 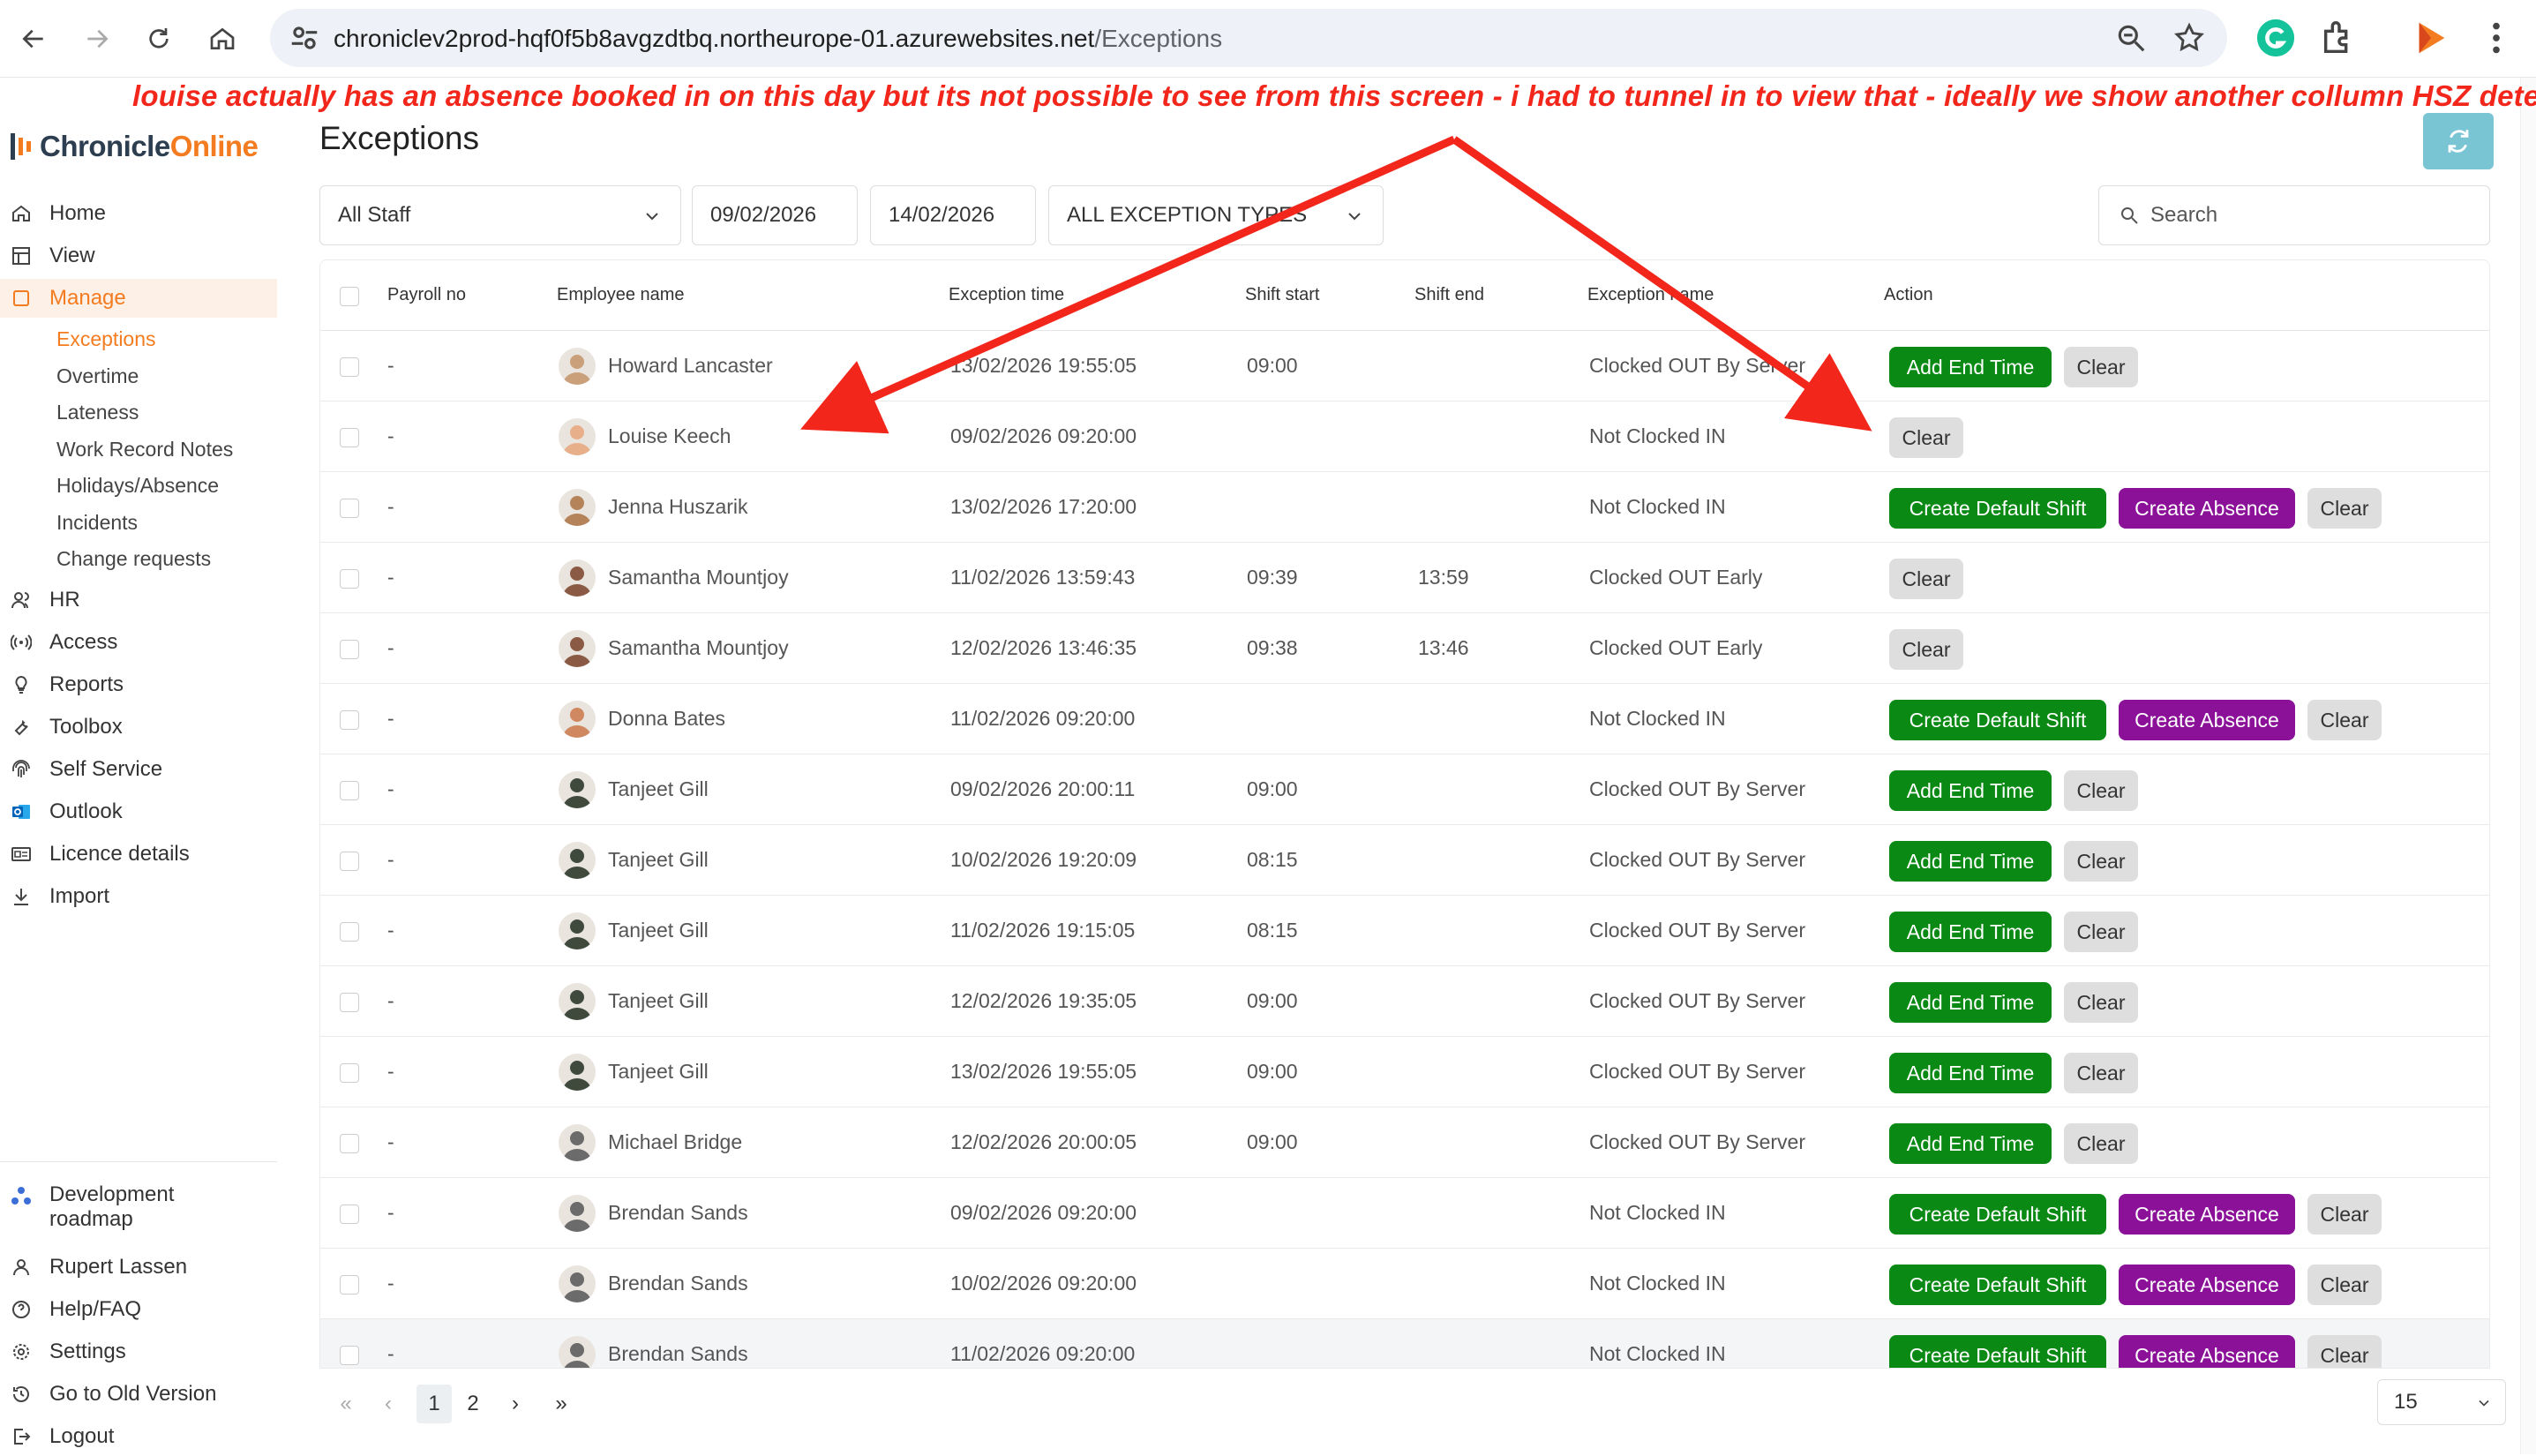 I want to click on sidebar-item-logout: Logout, so click(x=138, y=1436).